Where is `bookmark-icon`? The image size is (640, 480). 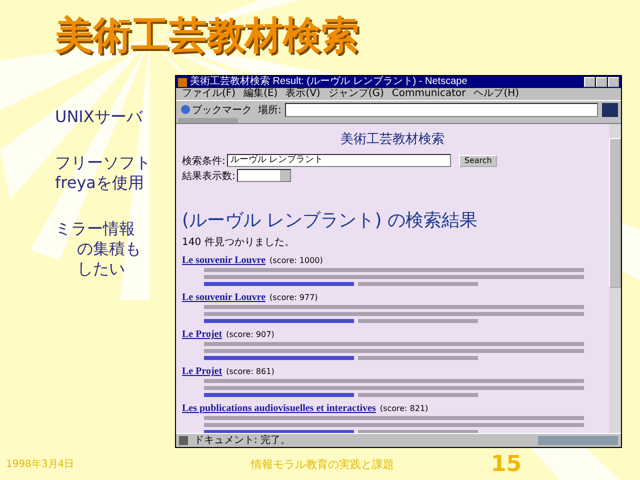 bookmark-icon is located at coordinates (185, 109).